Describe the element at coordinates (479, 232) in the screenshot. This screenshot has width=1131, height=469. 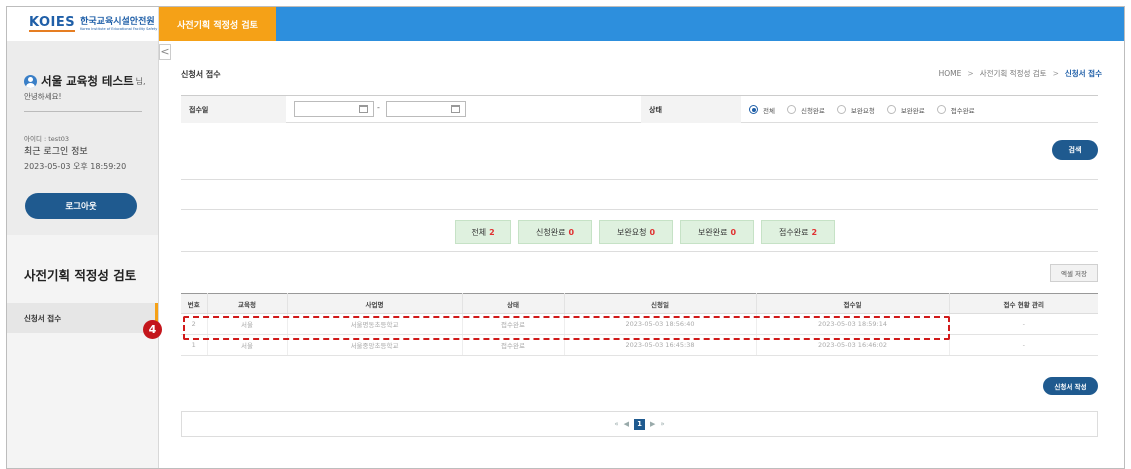
I see `count-label: 전체` at that location.